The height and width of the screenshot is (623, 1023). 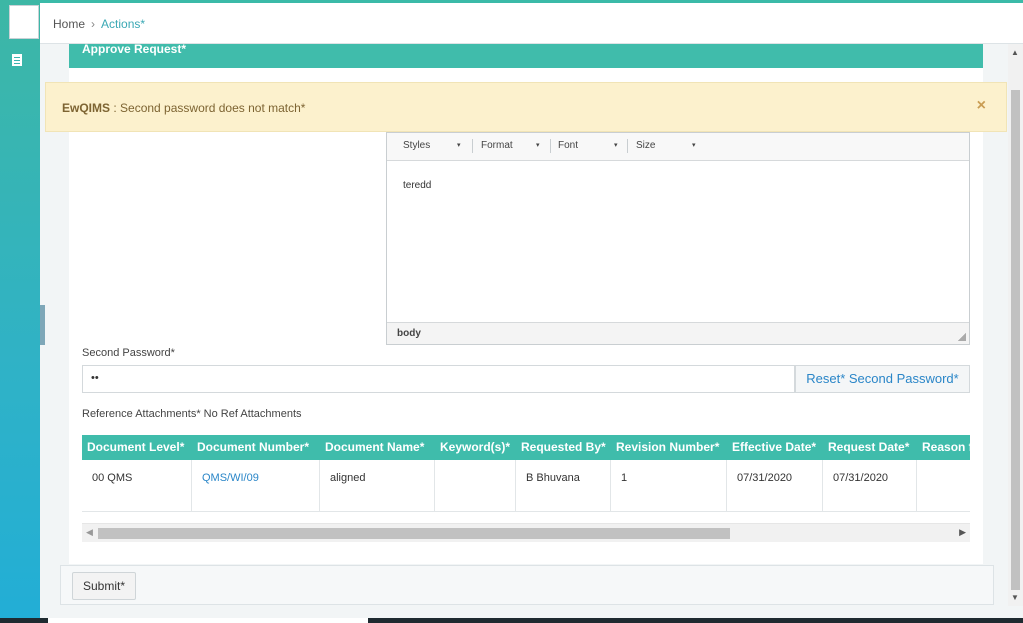 What do you see at coordinates (208, 108) in the screenshot?
I see `alert-text: : Second password does not match*` at bounding box center [208, 108].